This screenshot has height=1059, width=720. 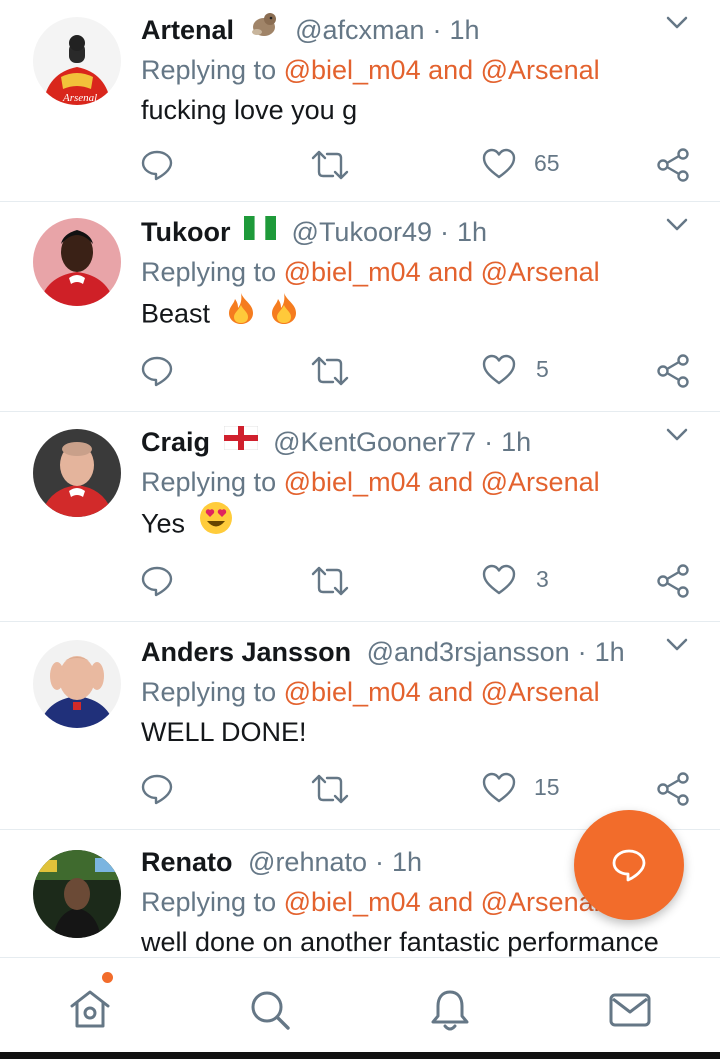 I want to click on mail-icon, so click(x=630, y=1010).